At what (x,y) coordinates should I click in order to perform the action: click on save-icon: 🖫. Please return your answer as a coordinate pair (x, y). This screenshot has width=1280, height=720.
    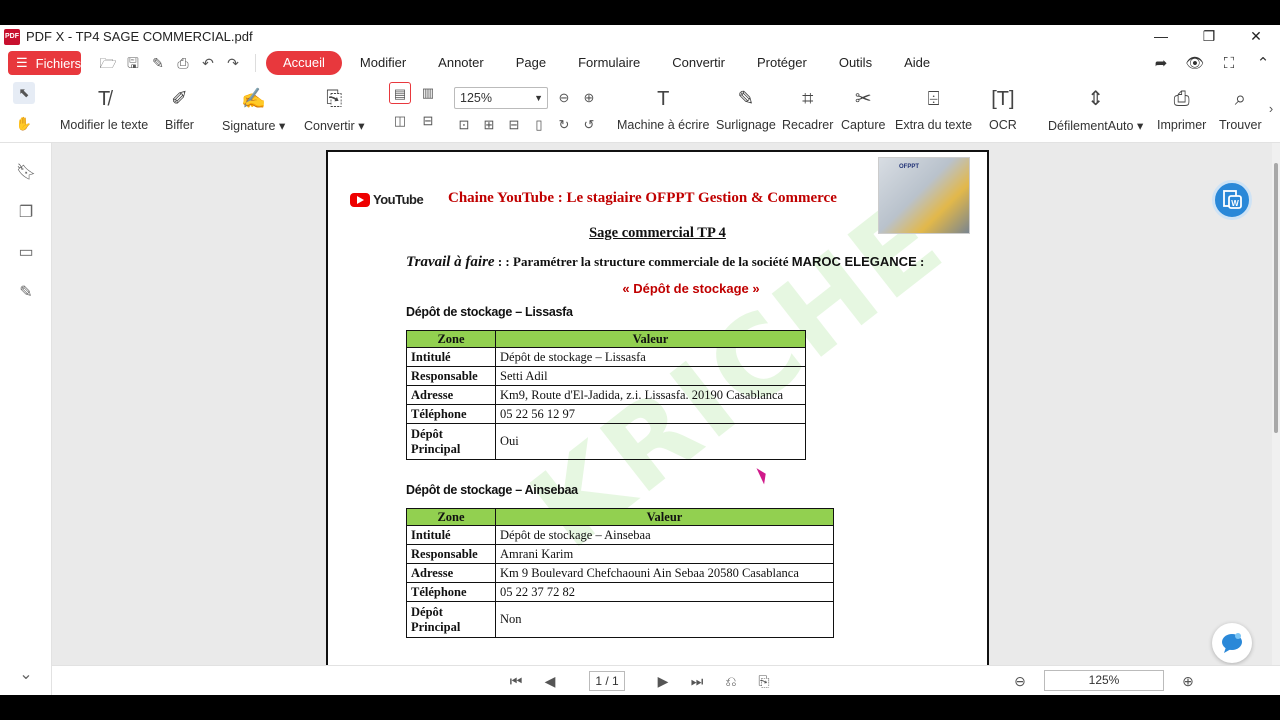
    Looking at the image, I should click on (133, 63).